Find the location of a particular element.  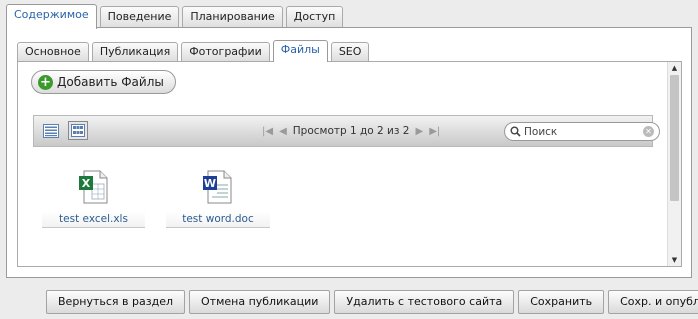

top-tab-bar: Содержимое Поведение Планирование Доступ is located at coordinates (175, 16).